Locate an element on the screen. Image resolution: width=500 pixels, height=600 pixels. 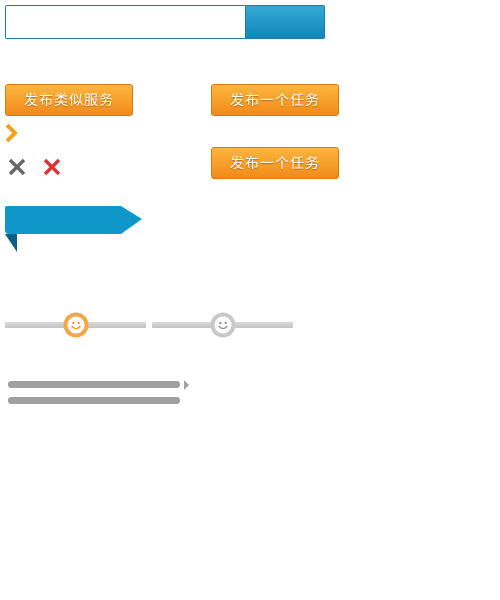
publish-similar-service-button: 发布类似服务 is located at coordinates (69, 100).